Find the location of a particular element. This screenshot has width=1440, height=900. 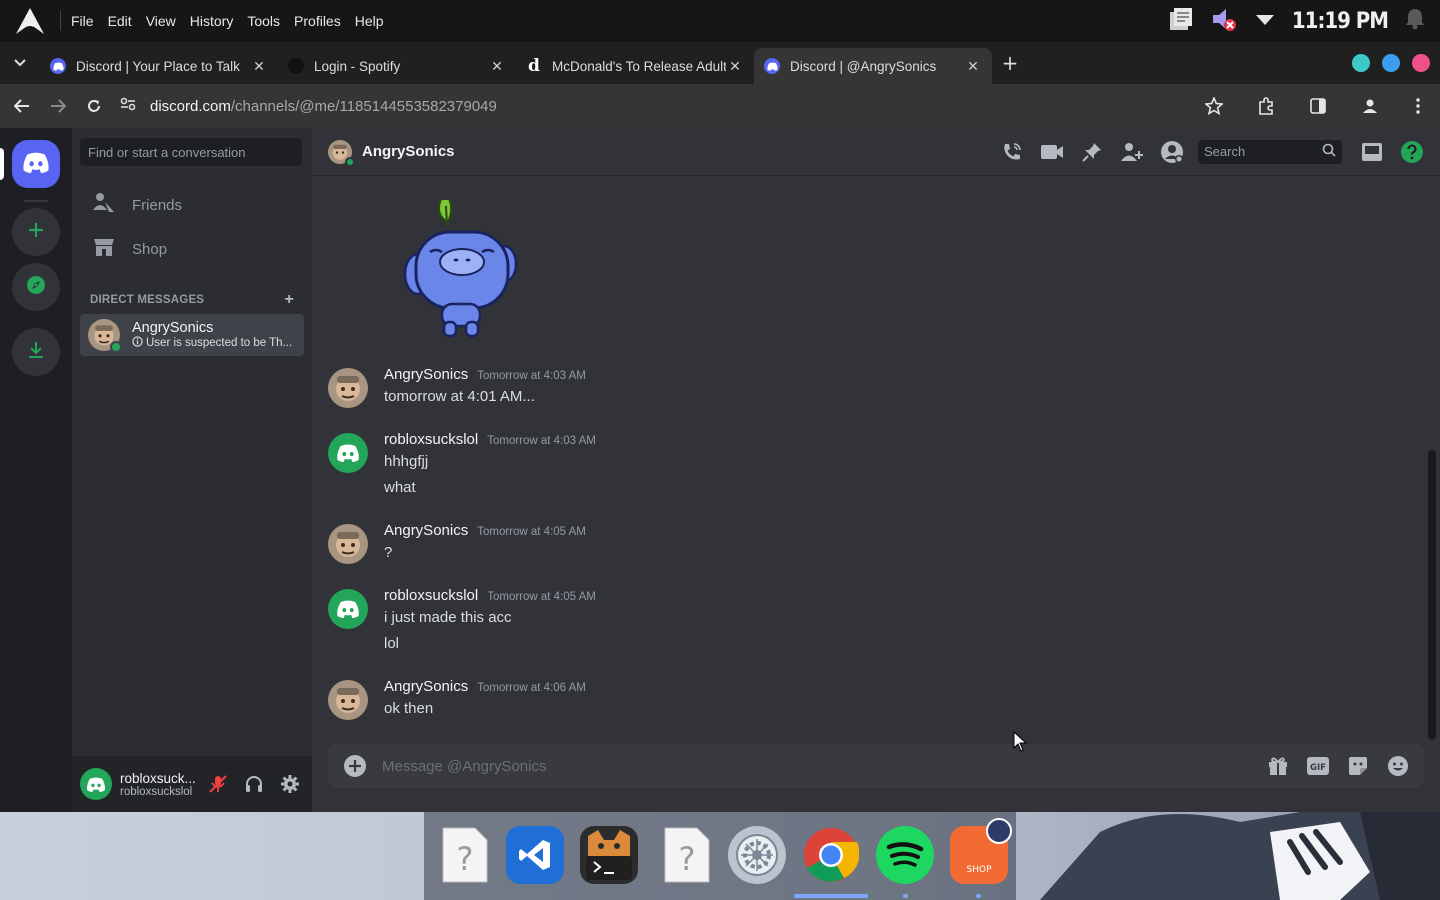

message: AngrySonics Tomorrow at 4:06 AM ok then is located at coordinates (778, 702).